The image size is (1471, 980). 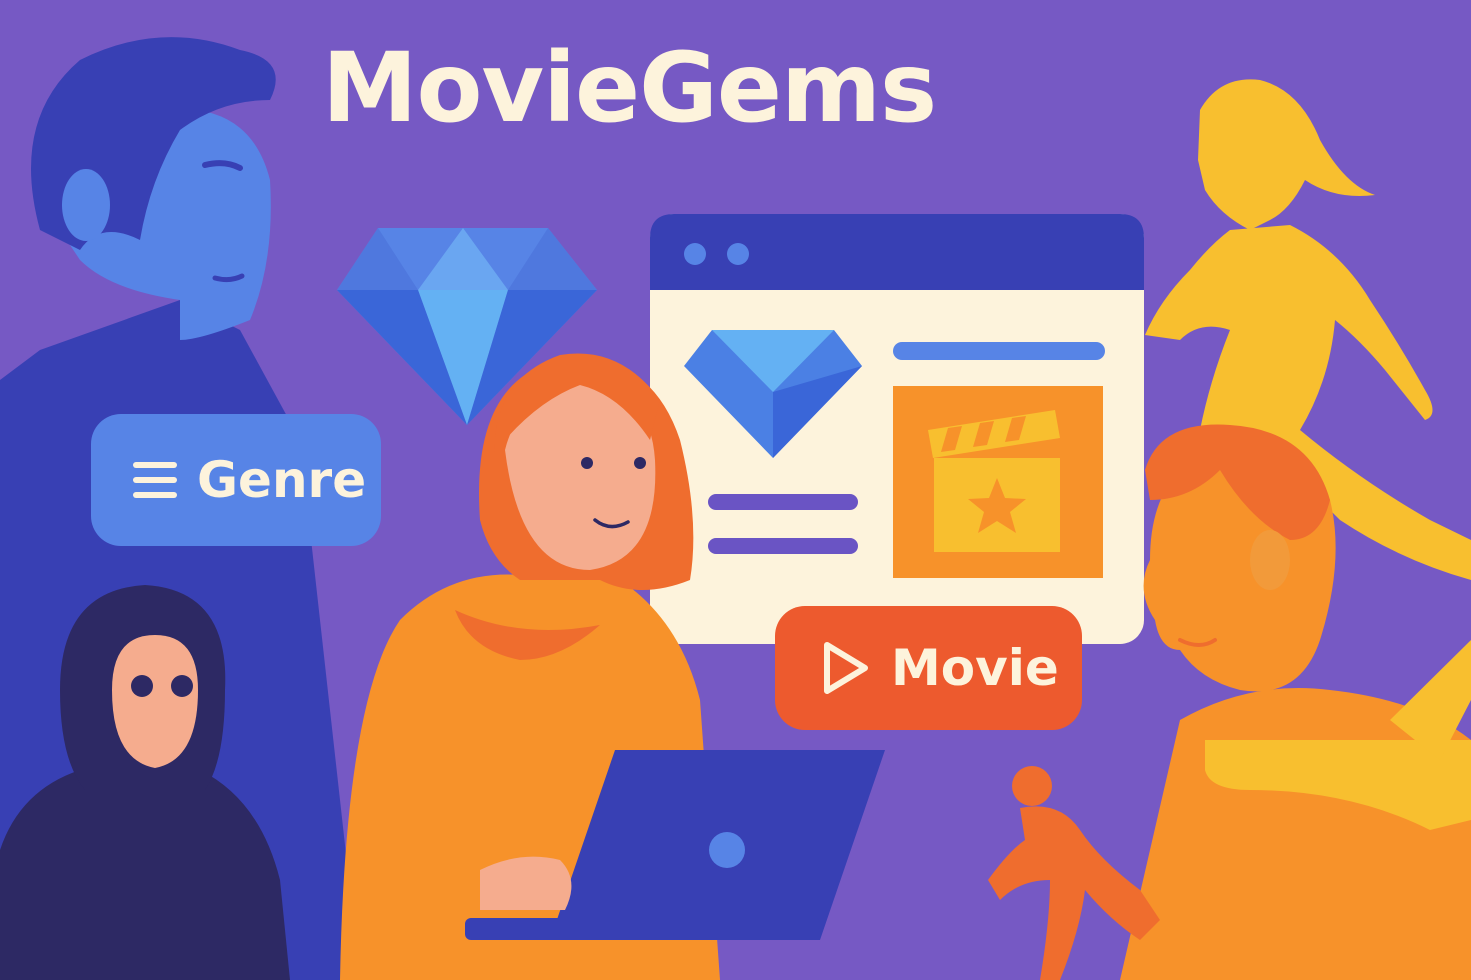 I want to click on man-figure-right, so click(x=1295, y=702).